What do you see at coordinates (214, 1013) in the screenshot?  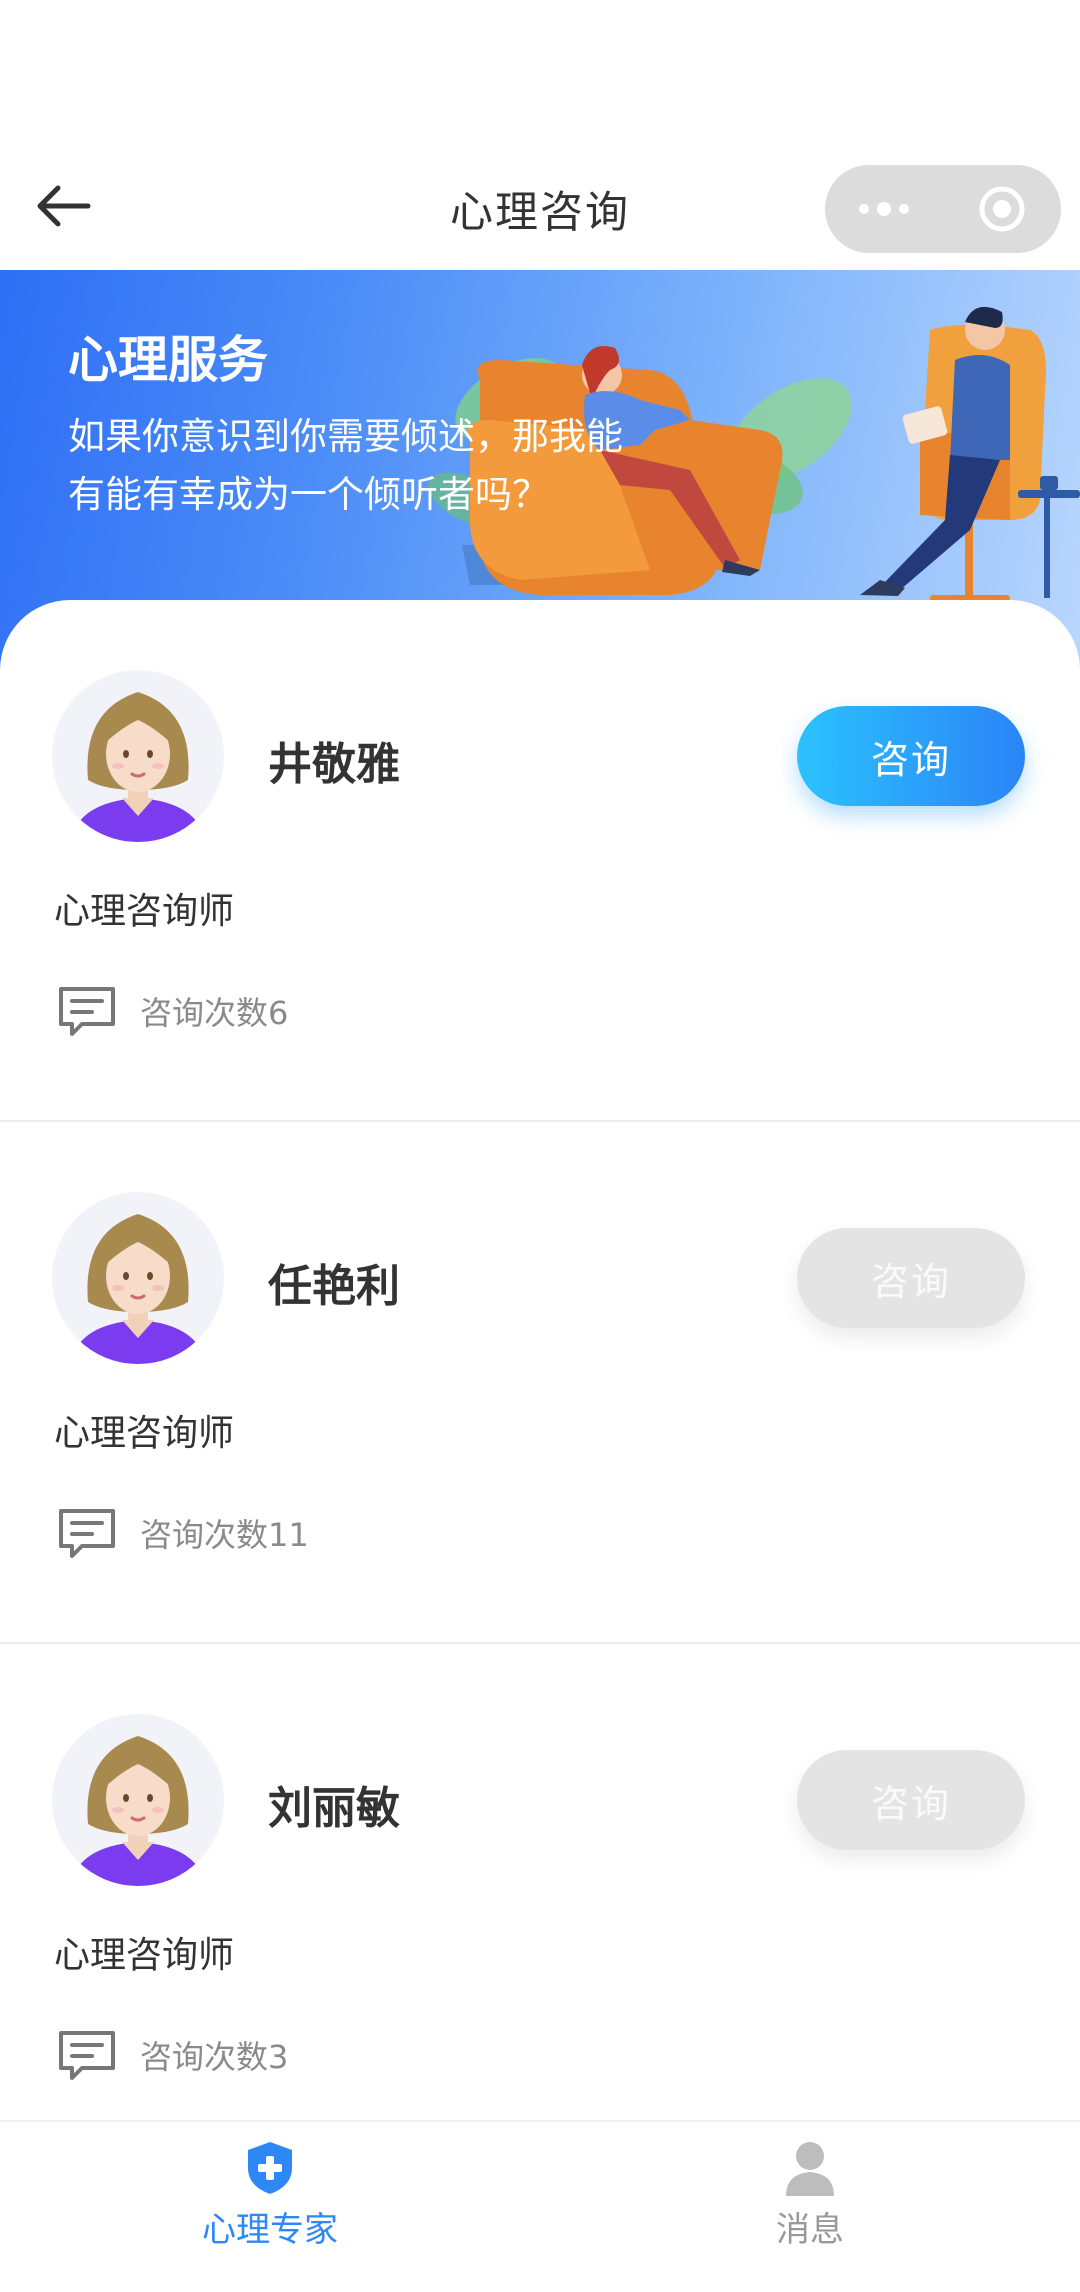 I see `consult-count: 咨询次数6` at bounding box center [214, 1013].